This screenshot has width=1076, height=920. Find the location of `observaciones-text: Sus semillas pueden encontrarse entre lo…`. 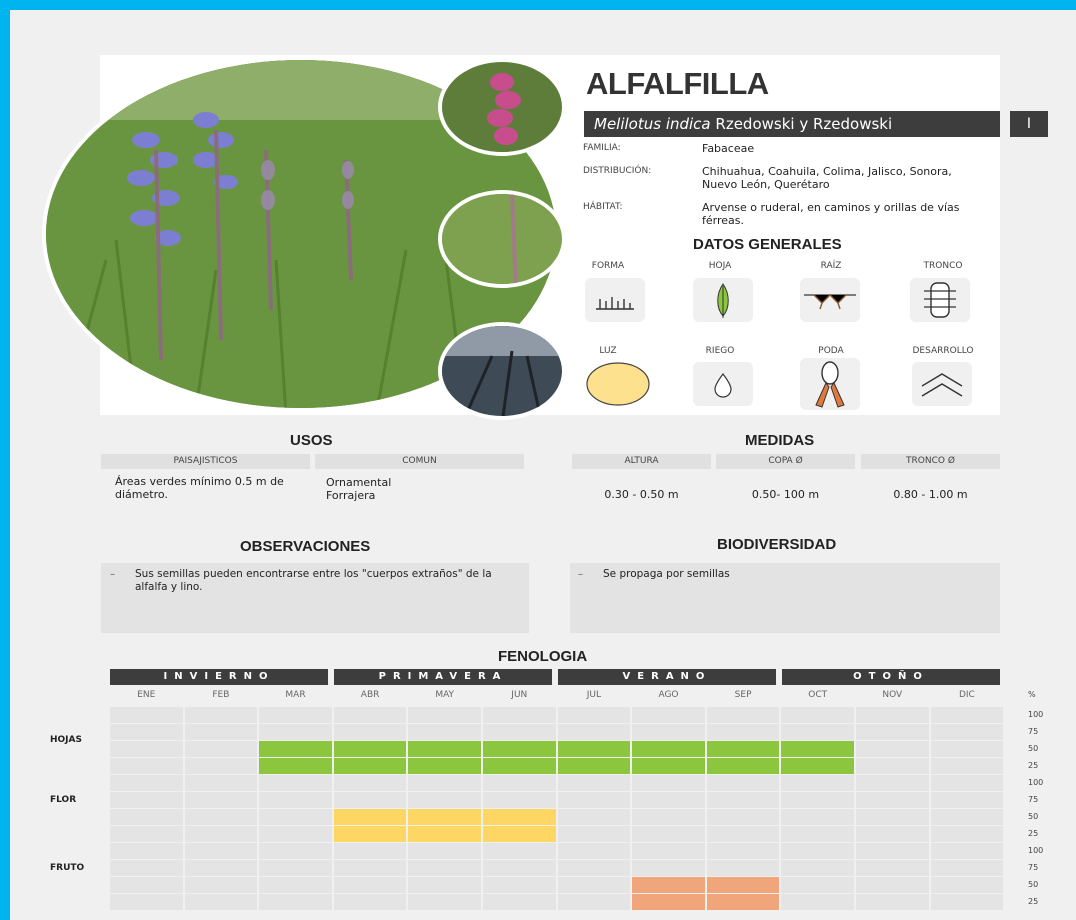

observaciones-text: Sus semillas pueden encontrarse entre lo… is located at coordinates (313, 580).